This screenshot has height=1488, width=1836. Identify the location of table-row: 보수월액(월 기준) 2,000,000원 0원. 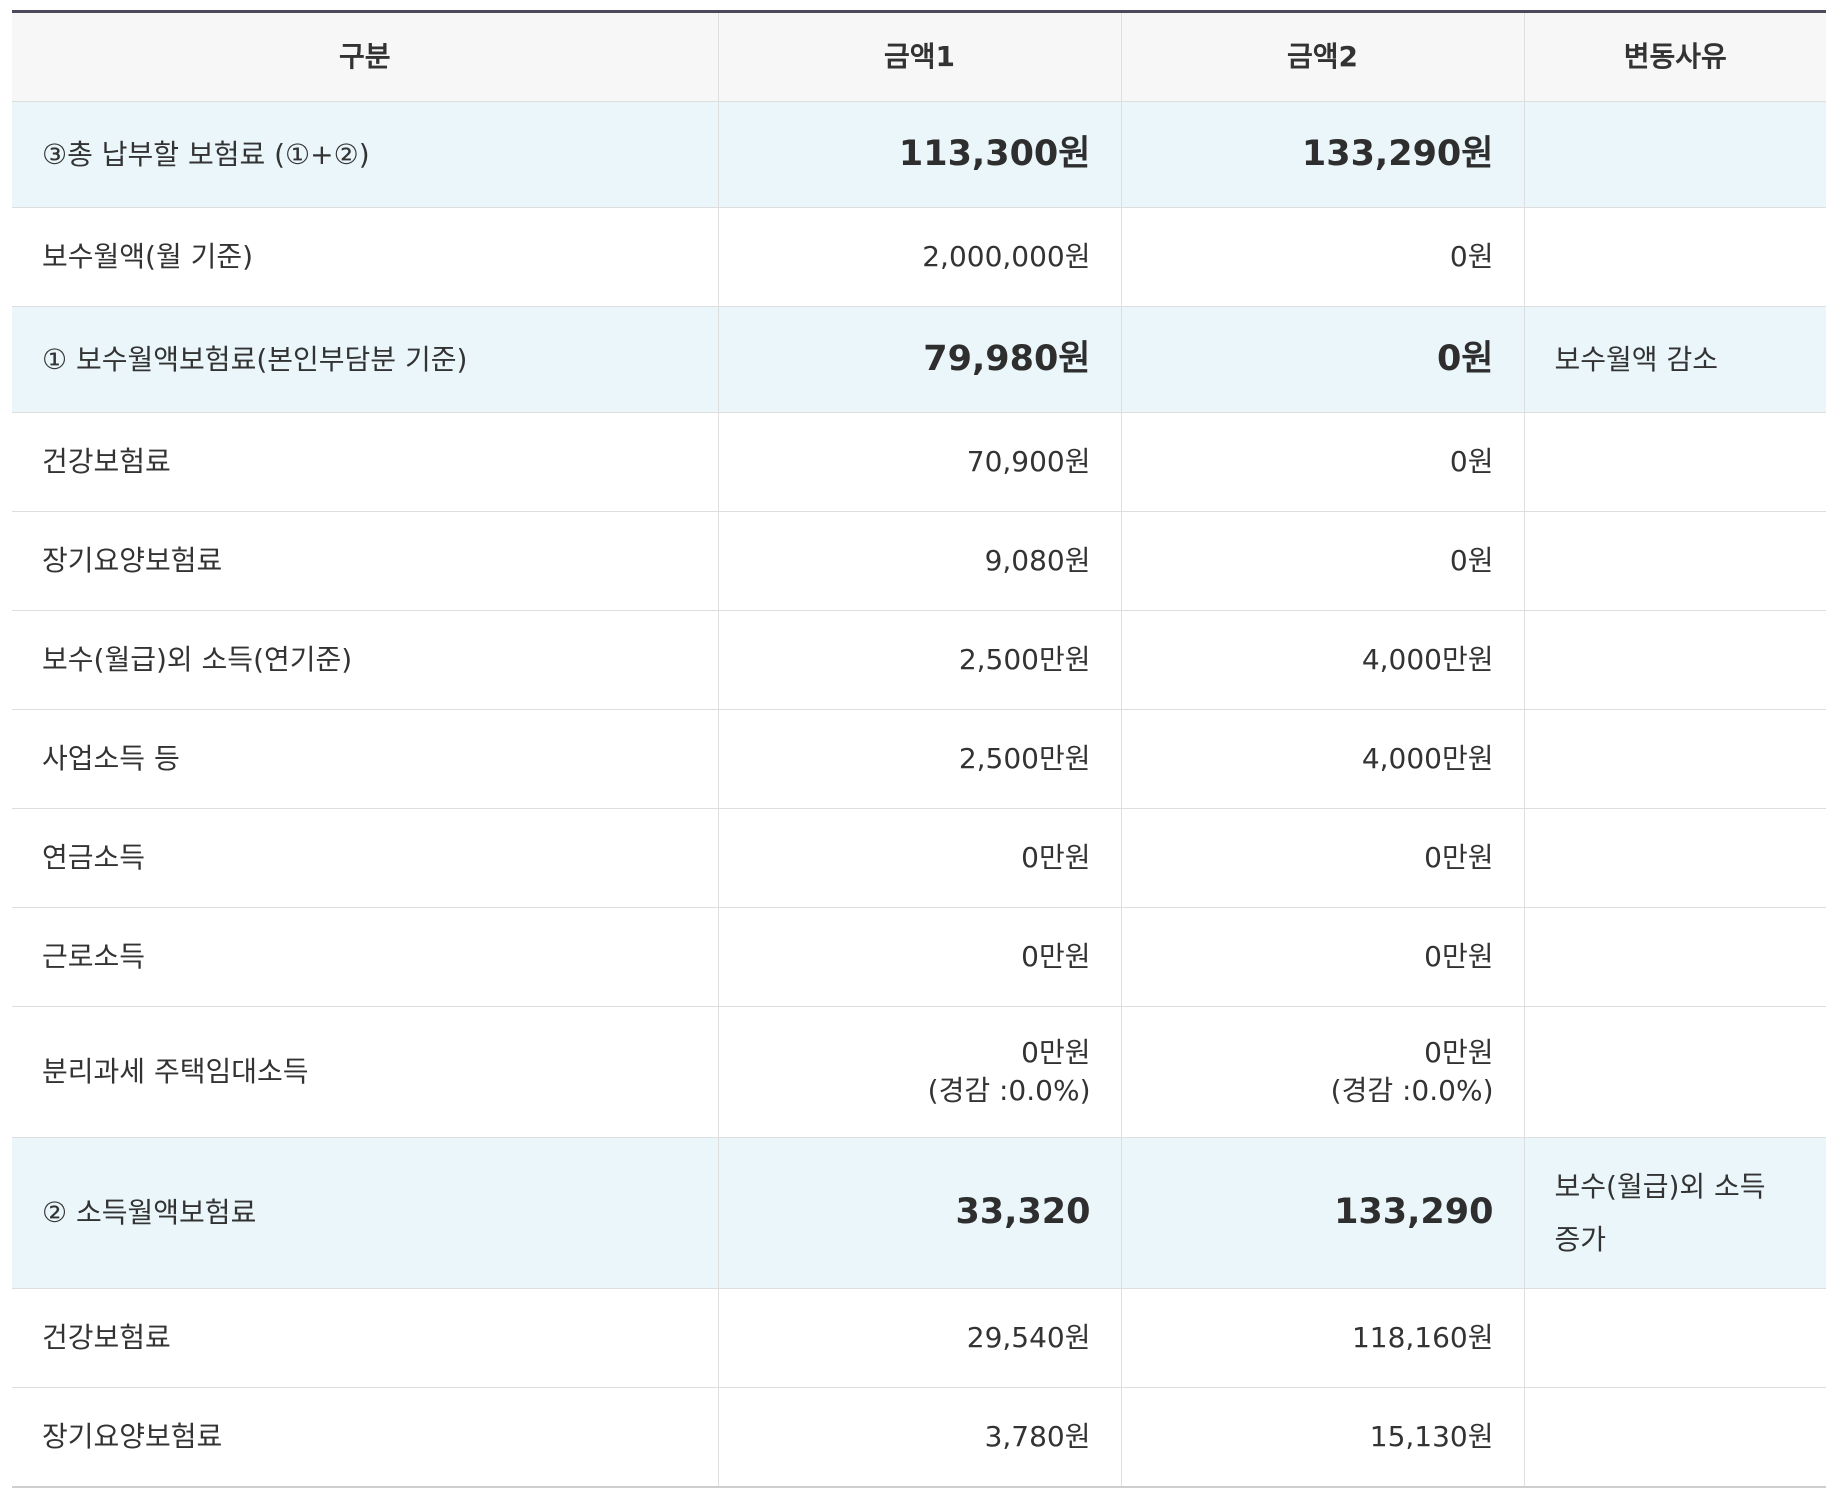
(919, 257).